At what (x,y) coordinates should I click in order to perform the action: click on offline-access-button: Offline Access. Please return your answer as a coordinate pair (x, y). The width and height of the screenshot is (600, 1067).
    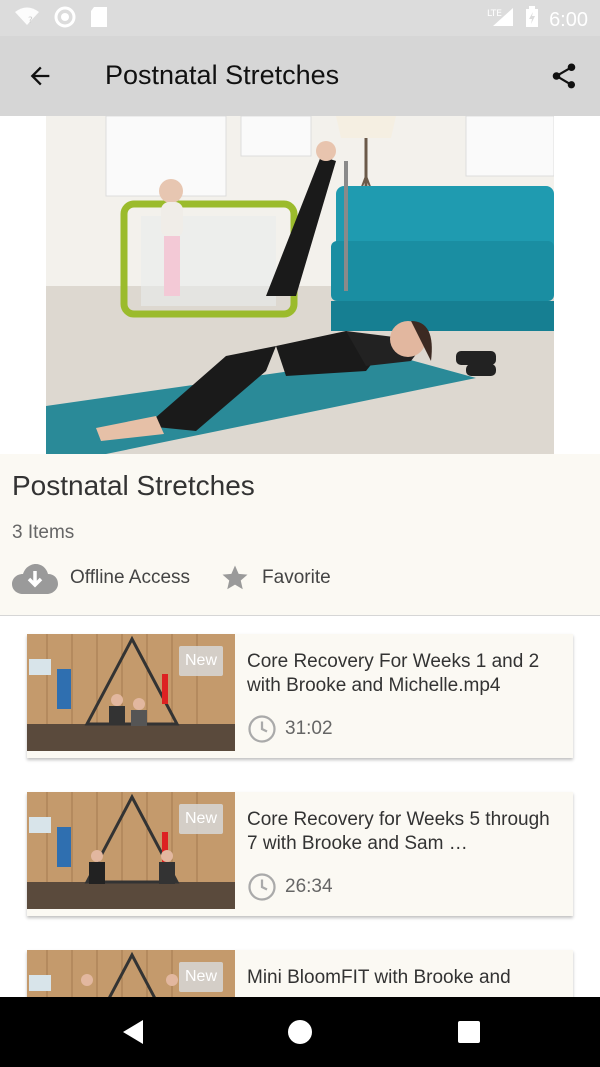
    Looking at the image, I should click on (101, 578).